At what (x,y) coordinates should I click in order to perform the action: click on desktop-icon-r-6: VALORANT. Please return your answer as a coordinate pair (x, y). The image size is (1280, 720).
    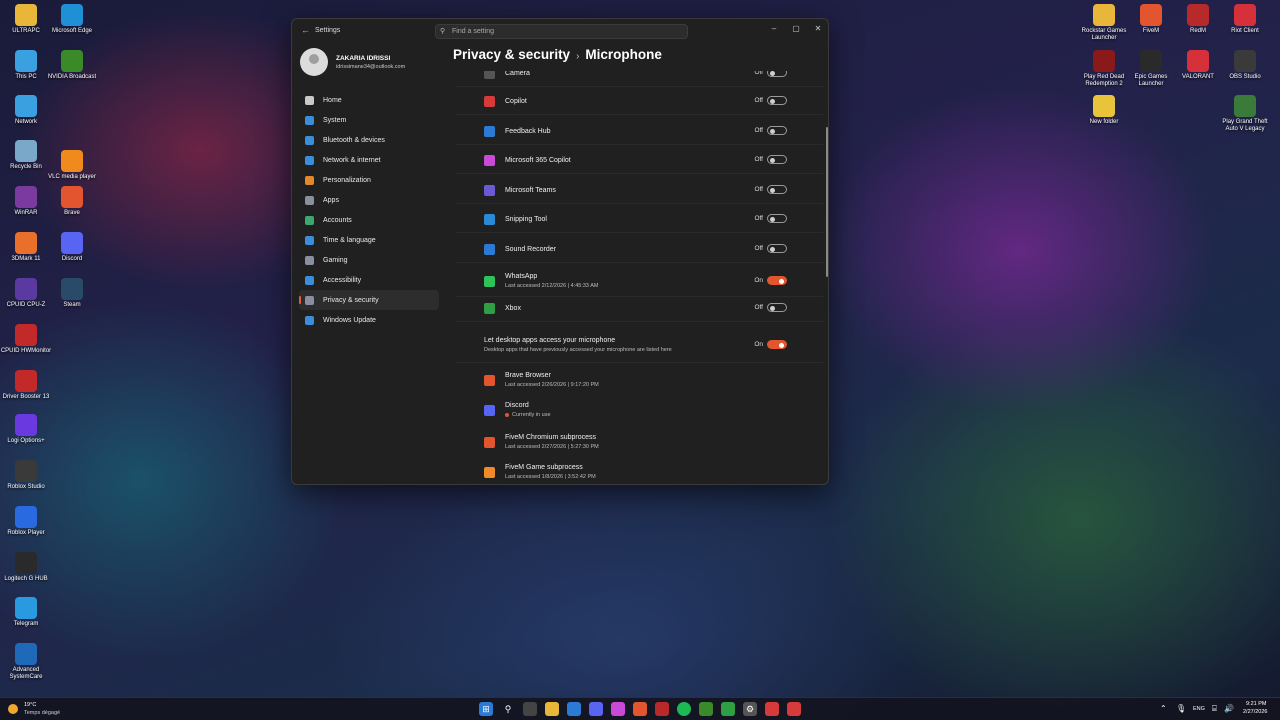
    Looking at the image, I should click on (1198, 65).